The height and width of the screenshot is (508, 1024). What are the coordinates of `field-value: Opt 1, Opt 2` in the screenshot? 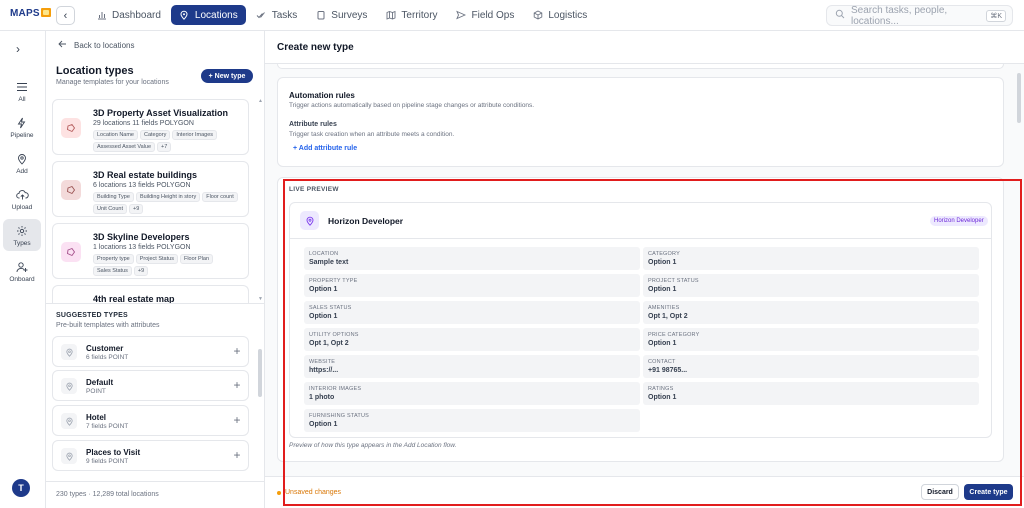 It's located at (668, 316).